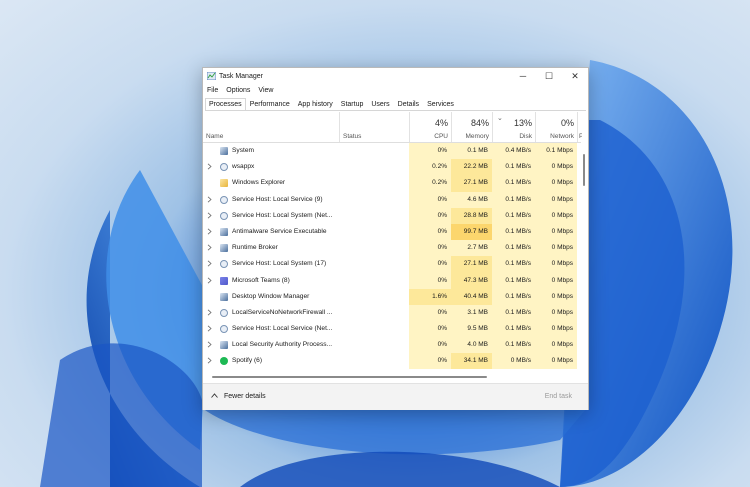  I want to click on memory-cell: 3.1 MB, so click(471, 313).